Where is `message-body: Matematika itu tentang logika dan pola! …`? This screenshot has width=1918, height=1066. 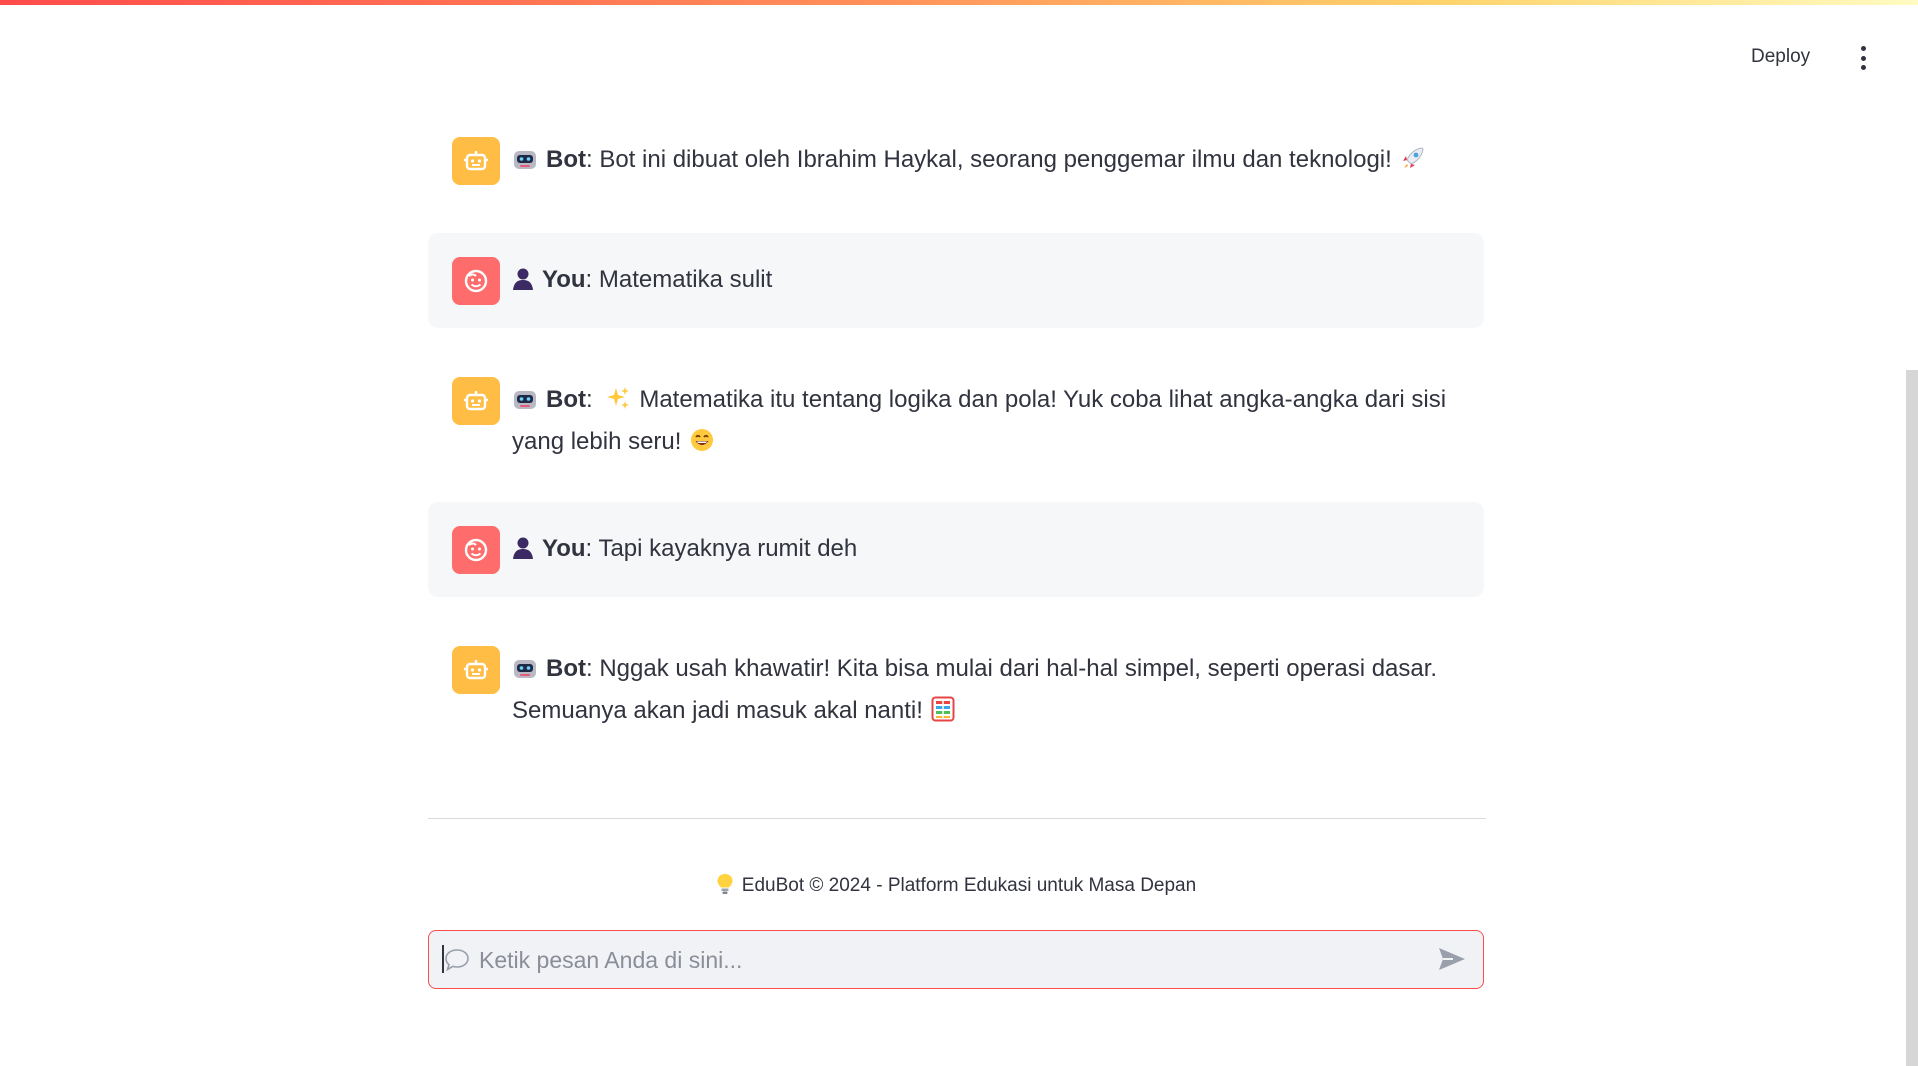 message-body: Matematika itu tentang logika dan pola! … is located at coordinates (979, 420).